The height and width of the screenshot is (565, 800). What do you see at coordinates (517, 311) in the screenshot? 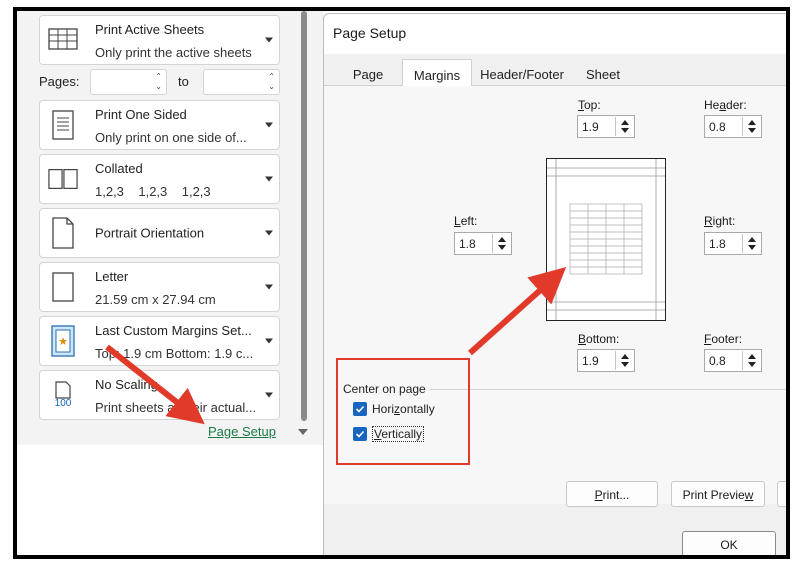
I see `arrow-to-page-preview` at bounding box center [517, 311].